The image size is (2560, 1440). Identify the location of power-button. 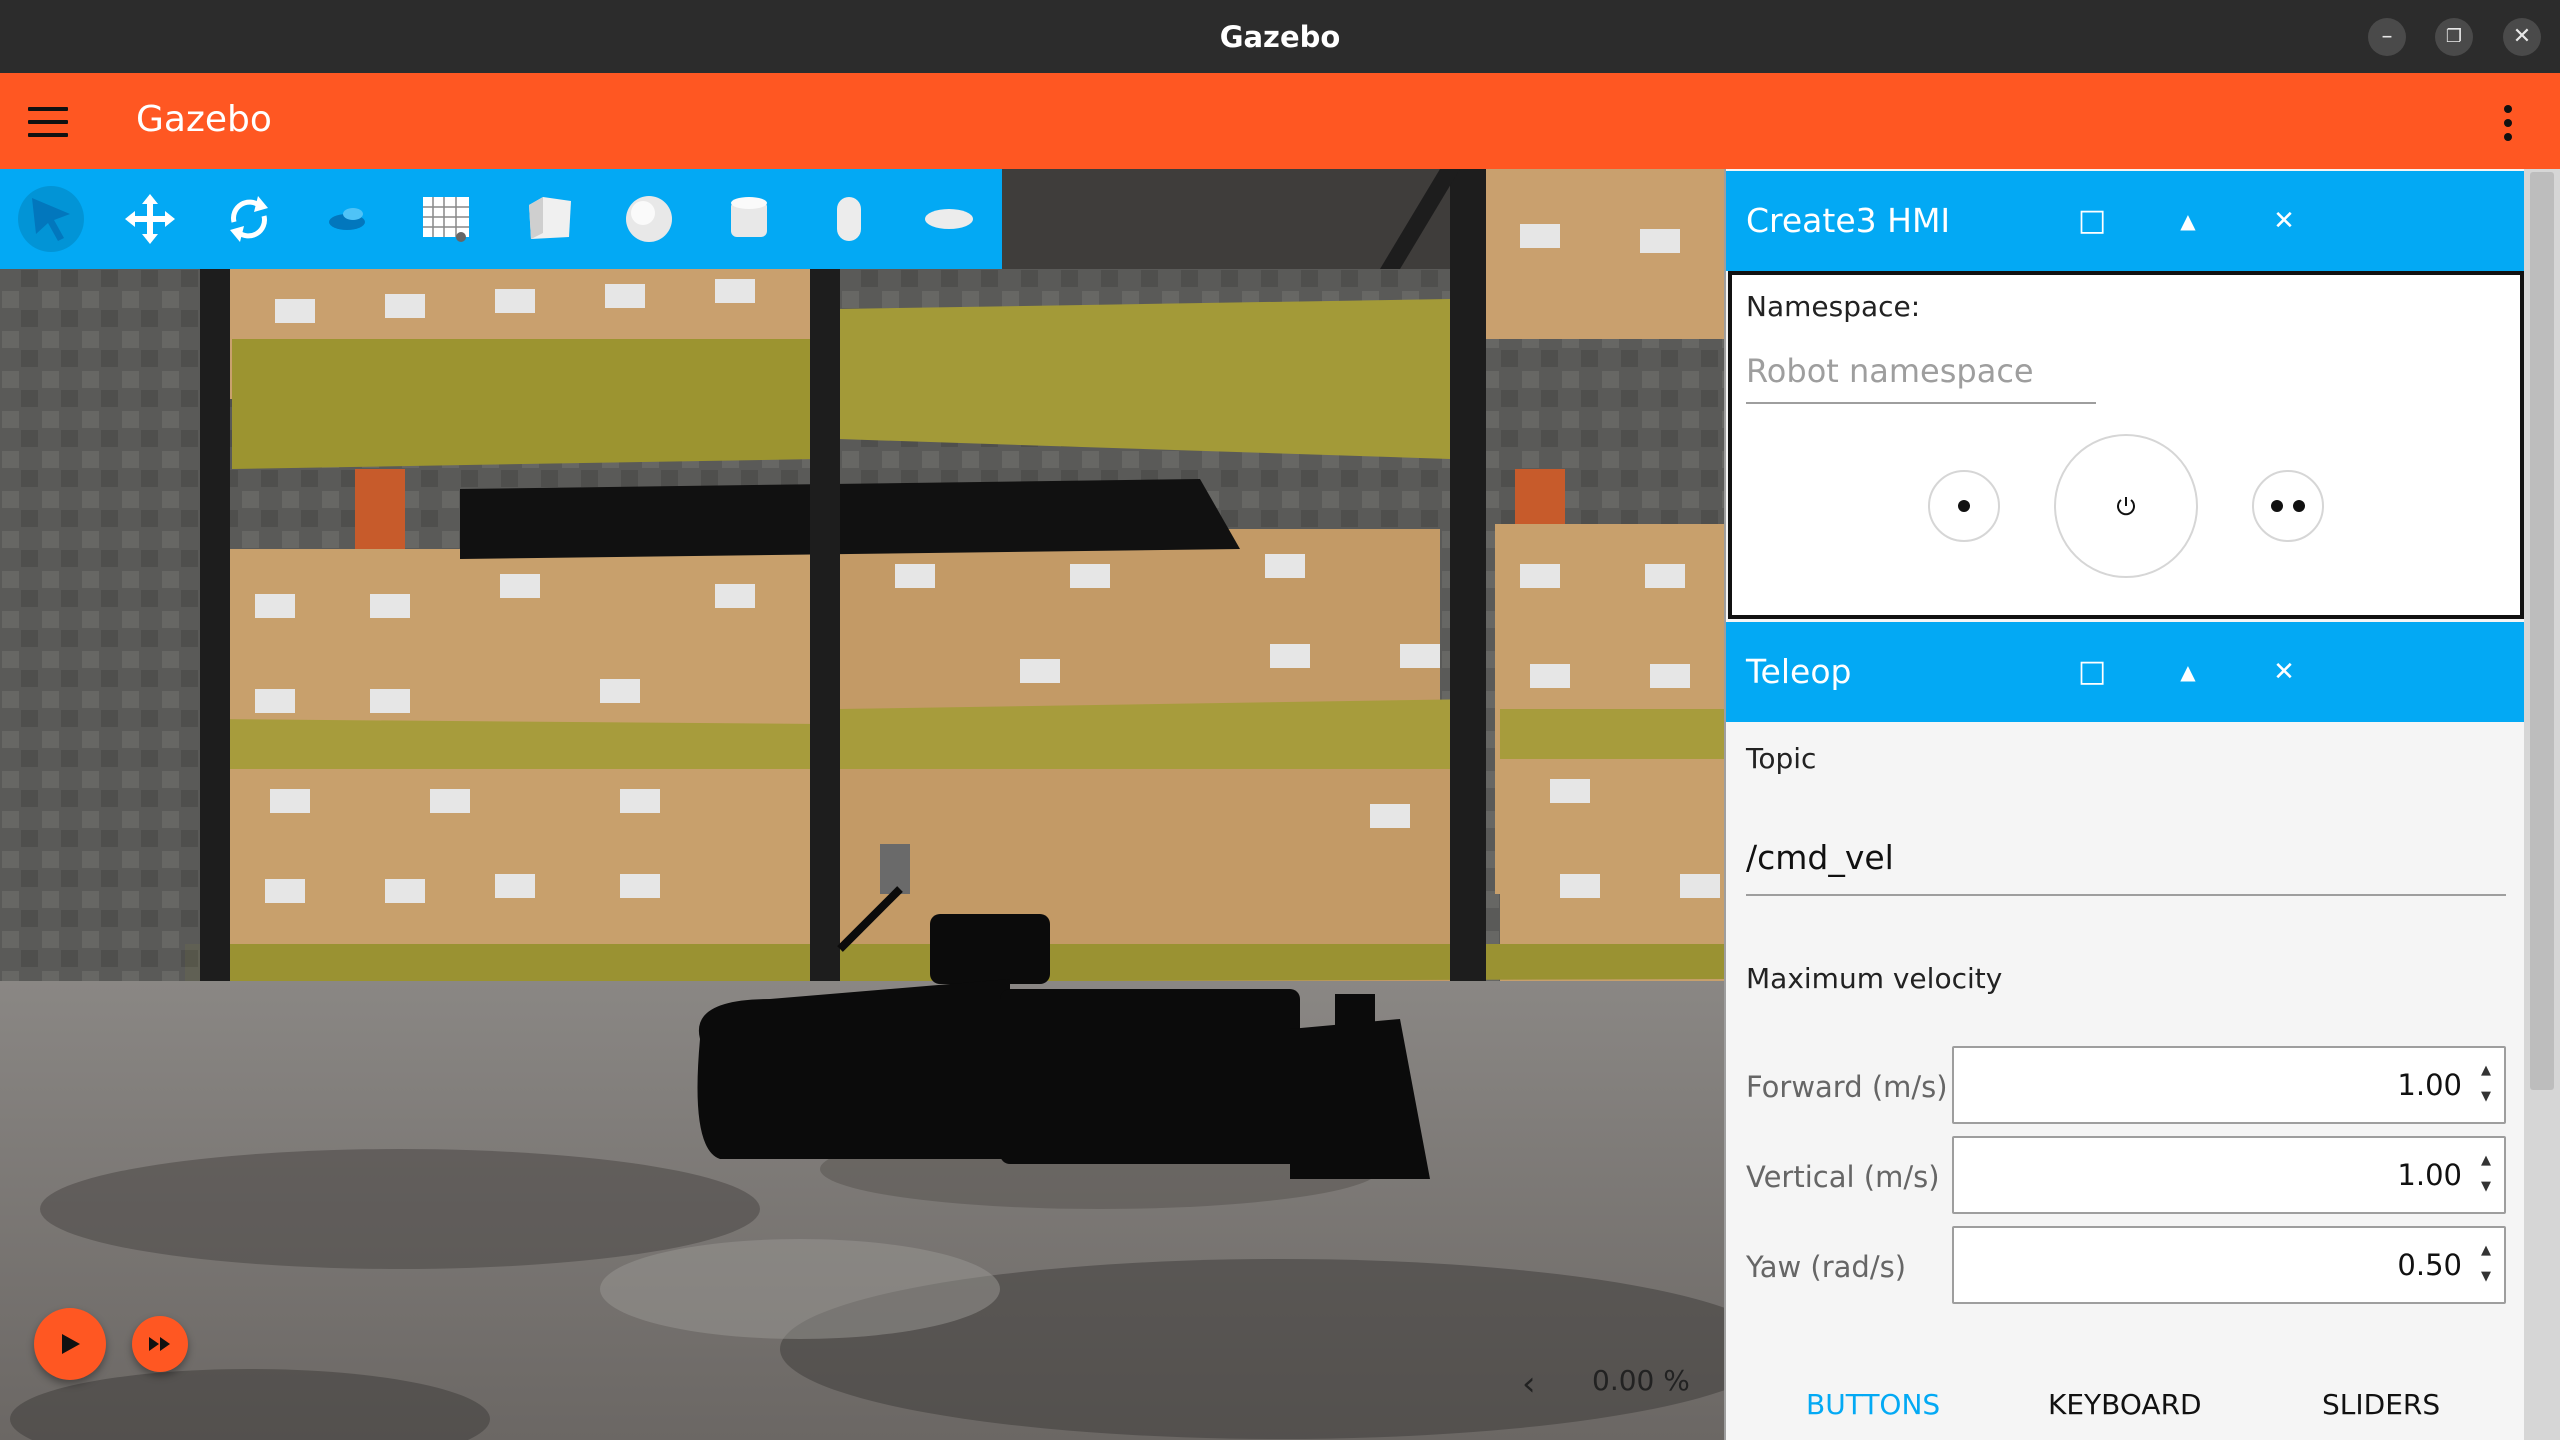
(2126, 506).